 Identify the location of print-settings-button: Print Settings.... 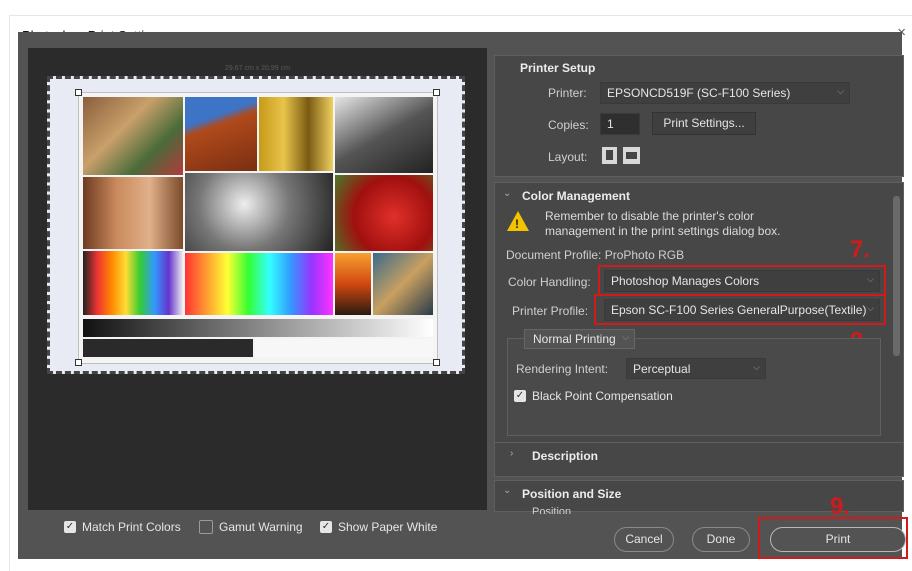
(704, 123).